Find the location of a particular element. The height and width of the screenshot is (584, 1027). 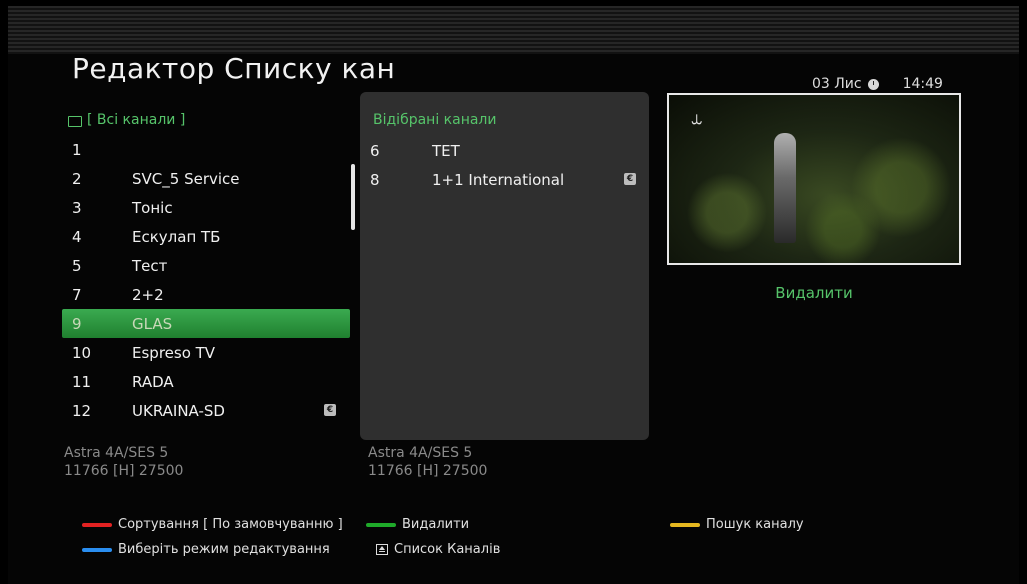

clock-icon is located at coordinates (873, 84).